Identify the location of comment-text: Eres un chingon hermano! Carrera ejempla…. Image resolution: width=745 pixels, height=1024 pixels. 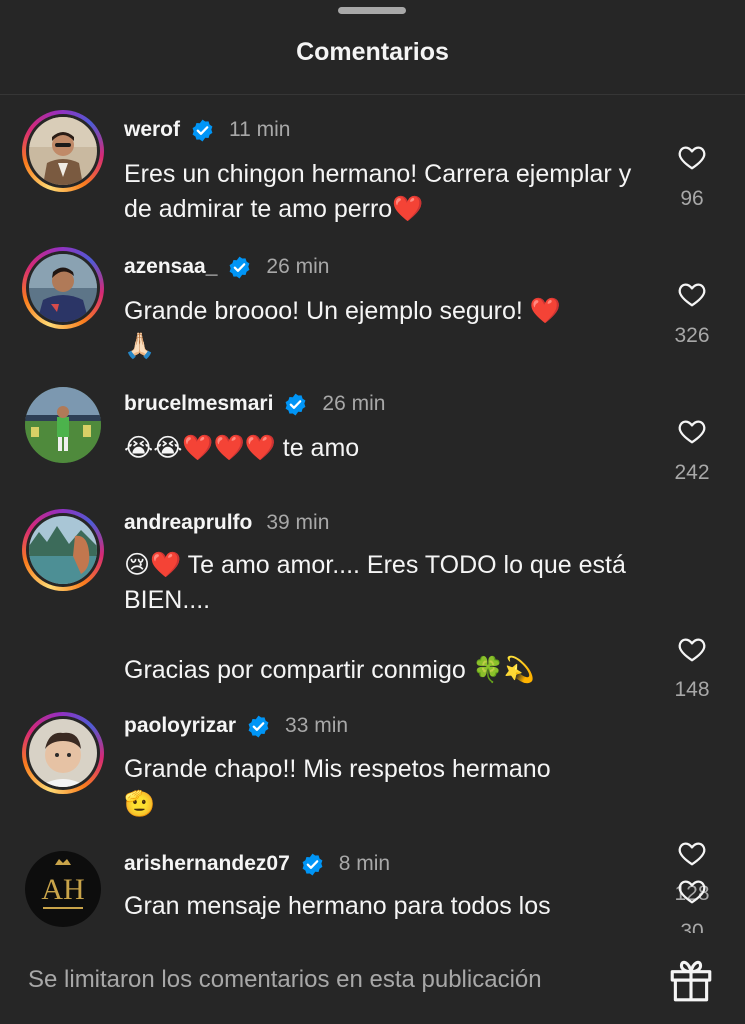
(381, 191).